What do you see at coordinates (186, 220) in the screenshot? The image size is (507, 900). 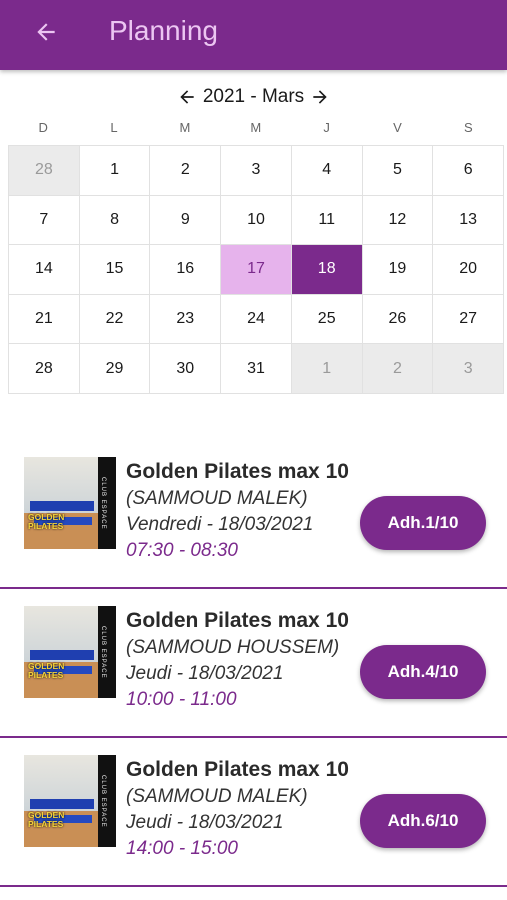 I see `calendar-day: 9` at bounding box center [186, 220].